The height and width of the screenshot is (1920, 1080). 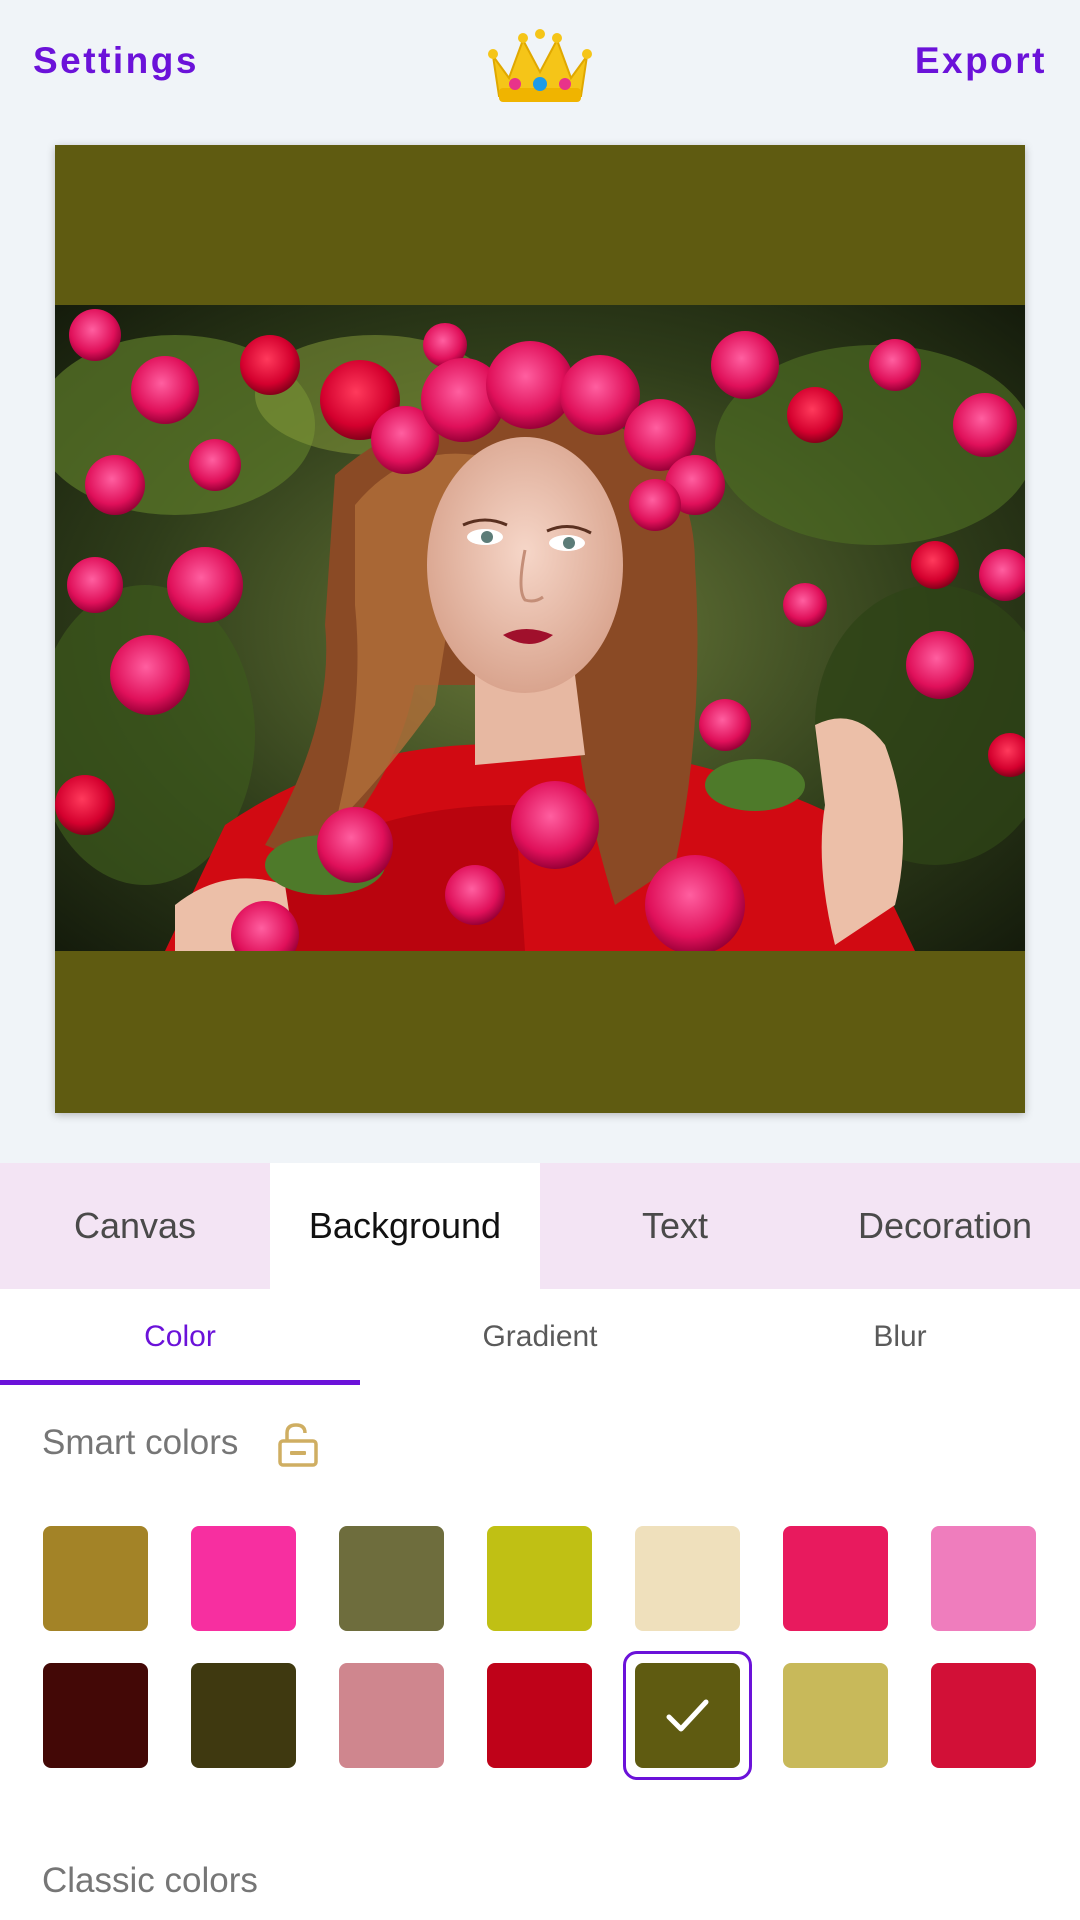 What do you see at coordinates (150, 1880) in the screenshot?
I see `classic-colors-title: Classic colors` at bounding box center [150, 1880].